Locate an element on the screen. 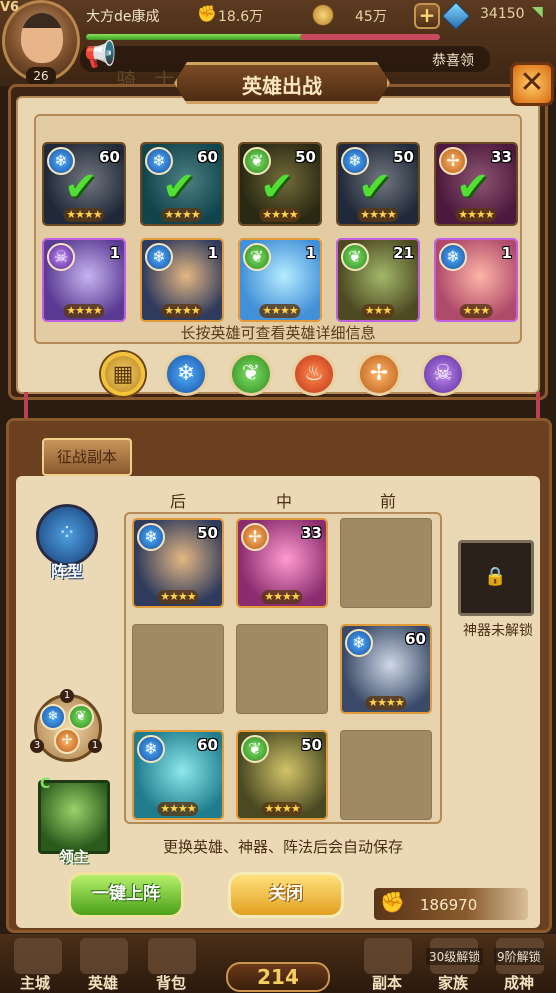 Image resolution: width=556 pixels, height=993 pixels. formation-type-button: ⁘ is located at coordinates (67, 535).